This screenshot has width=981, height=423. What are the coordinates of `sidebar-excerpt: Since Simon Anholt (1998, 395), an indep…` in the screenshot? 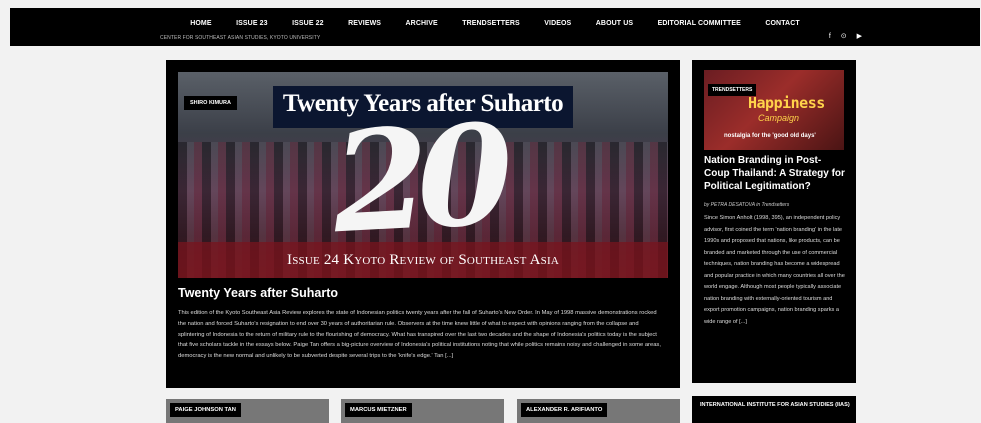 It's located at (774, 270).